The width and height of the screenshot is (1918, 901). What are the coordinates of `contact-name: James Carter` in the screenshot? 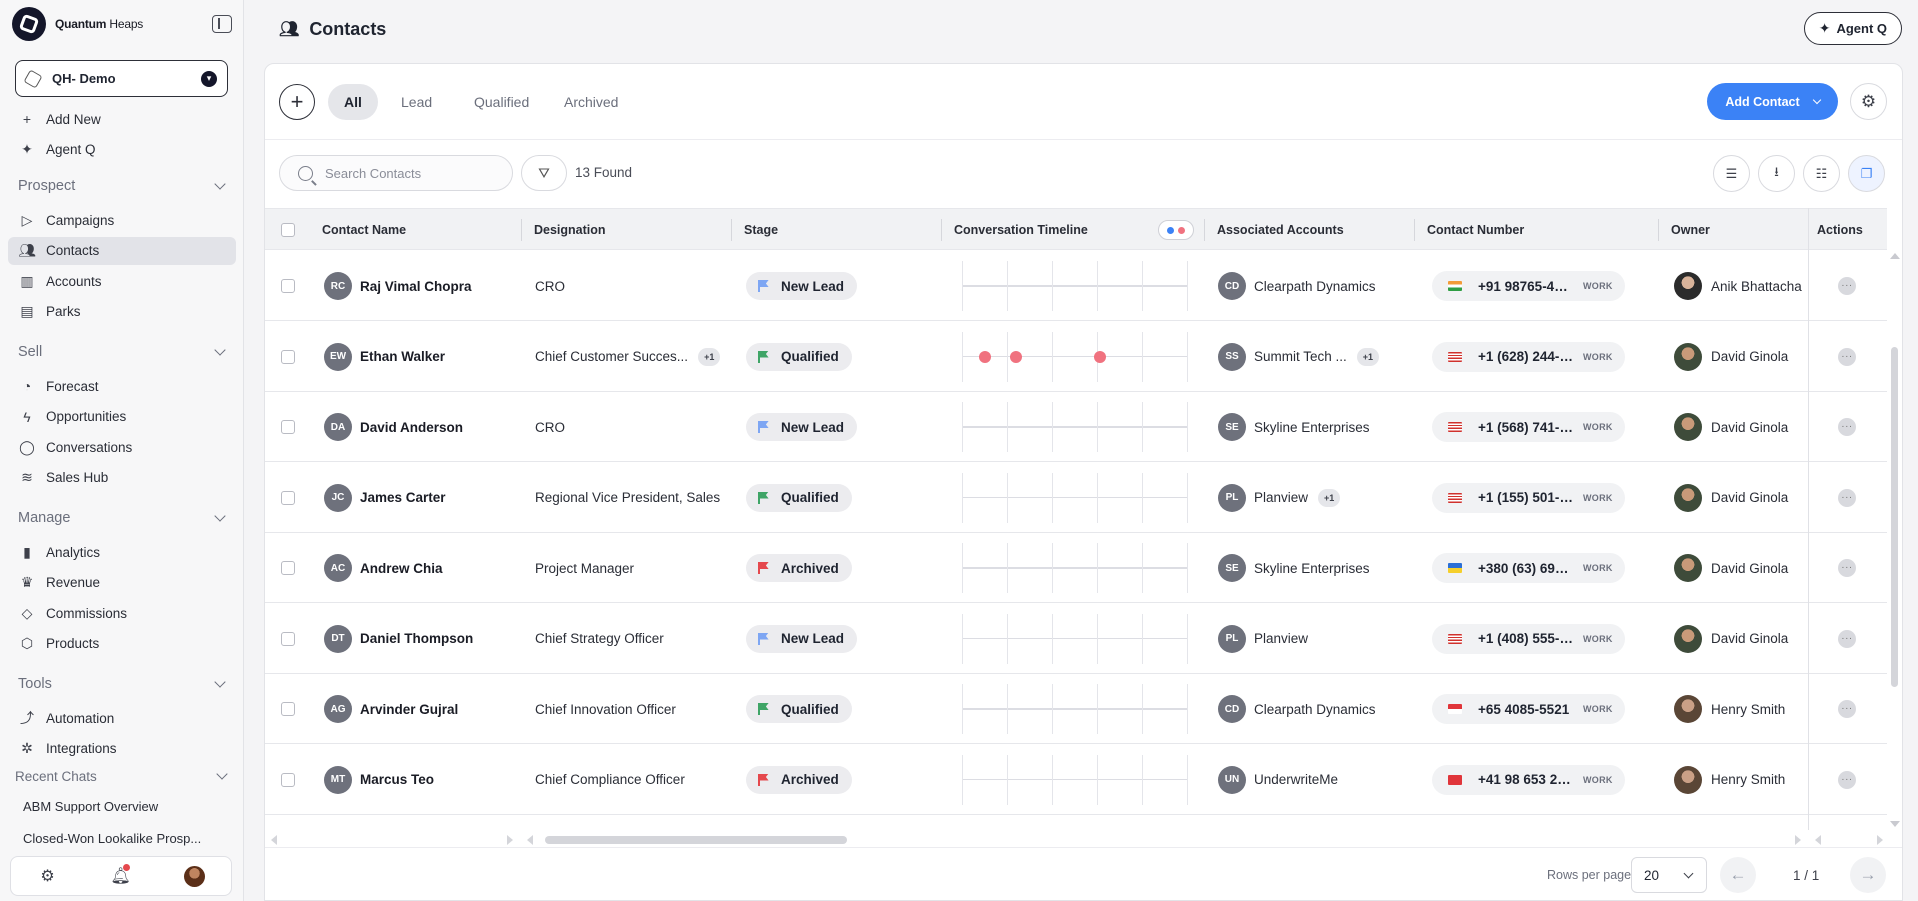 It's located at (403, 497).